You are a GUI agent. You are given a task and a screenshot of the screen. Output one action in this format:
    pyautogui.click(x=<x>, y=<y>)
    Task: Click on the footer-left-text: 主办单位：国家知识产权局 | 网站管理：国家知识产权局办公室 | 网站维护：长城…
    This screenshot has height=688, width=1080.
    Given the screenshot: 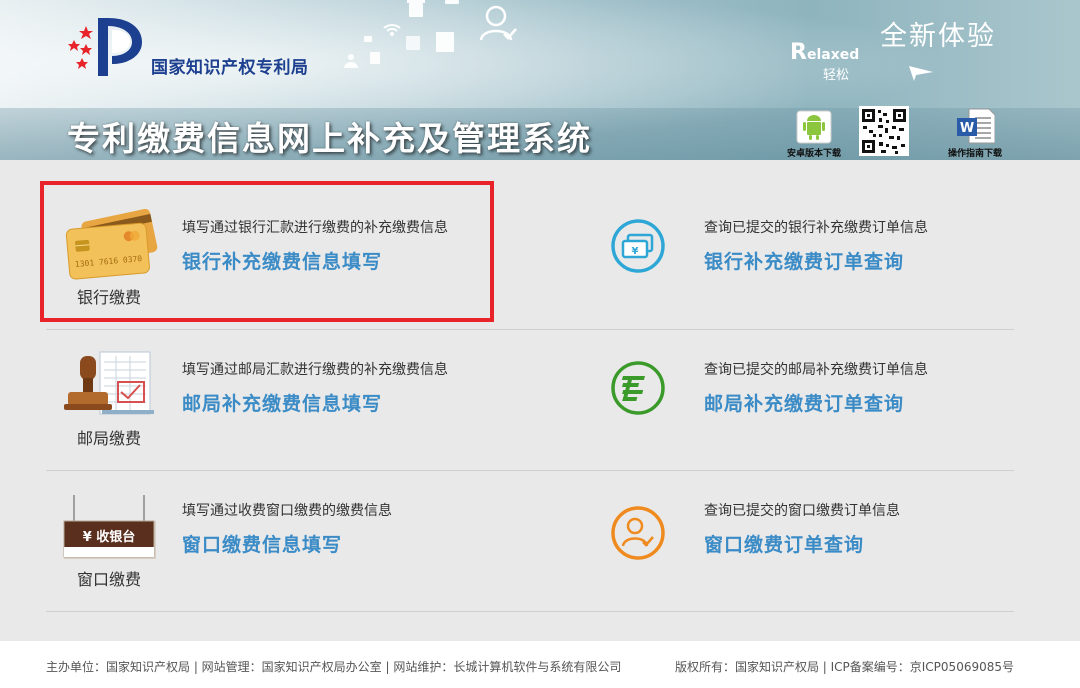 What is the action you would take?
    pyautogui.click(x=334, y=667)
    